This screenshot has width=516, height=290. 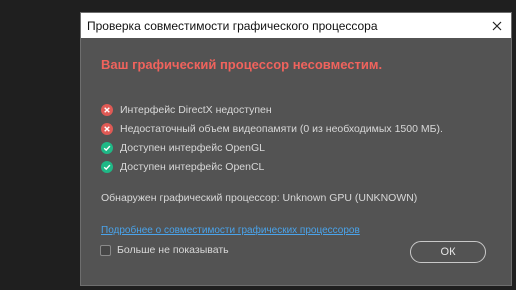 I want to click on dont-show-again-option: Больше не показывать, so click(x=164, y=250).